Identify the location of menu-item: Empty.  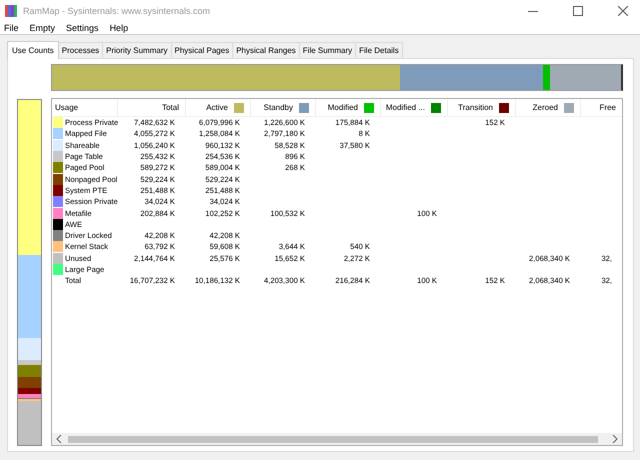
(43, 27).